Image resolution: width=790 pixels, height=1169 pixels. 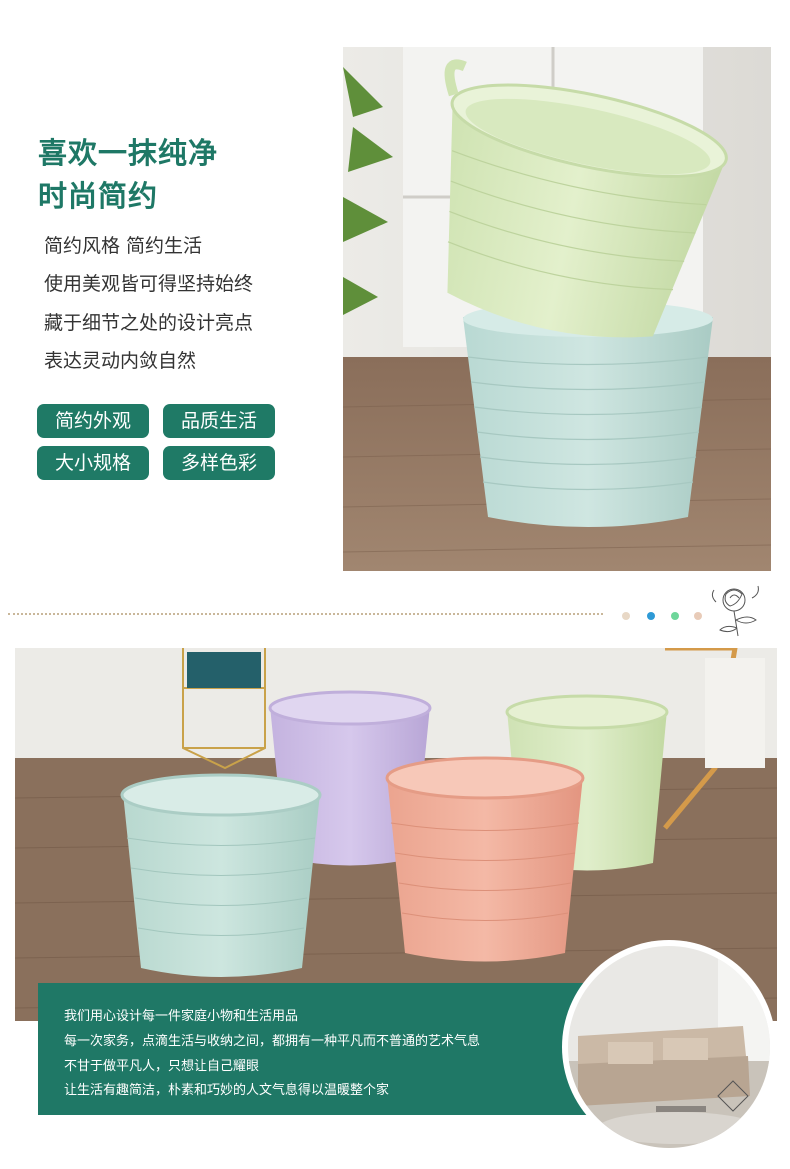 I want to click on brand-message-line-4: 让生活有趣简洁，朴素和巧妙的人文气息得以温暖整个家, so click(x=227, y=1090).